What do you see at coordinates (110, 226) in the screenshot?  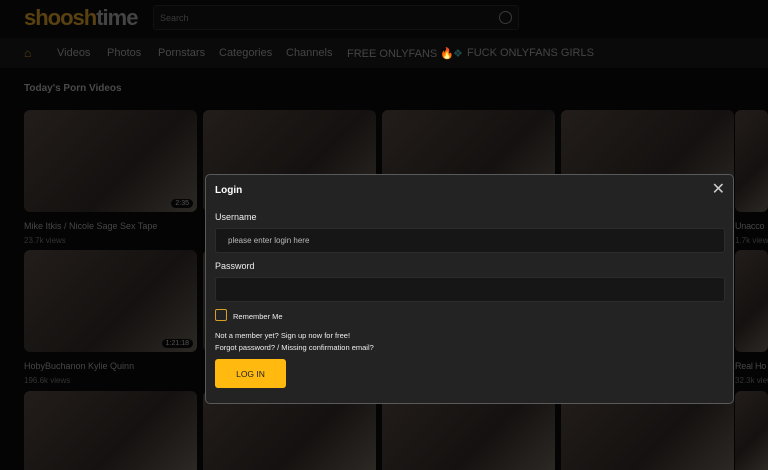 I see `video-title: Mike Itkis / Nicole Sage Sex Tape` at bounding box center [110, 226].